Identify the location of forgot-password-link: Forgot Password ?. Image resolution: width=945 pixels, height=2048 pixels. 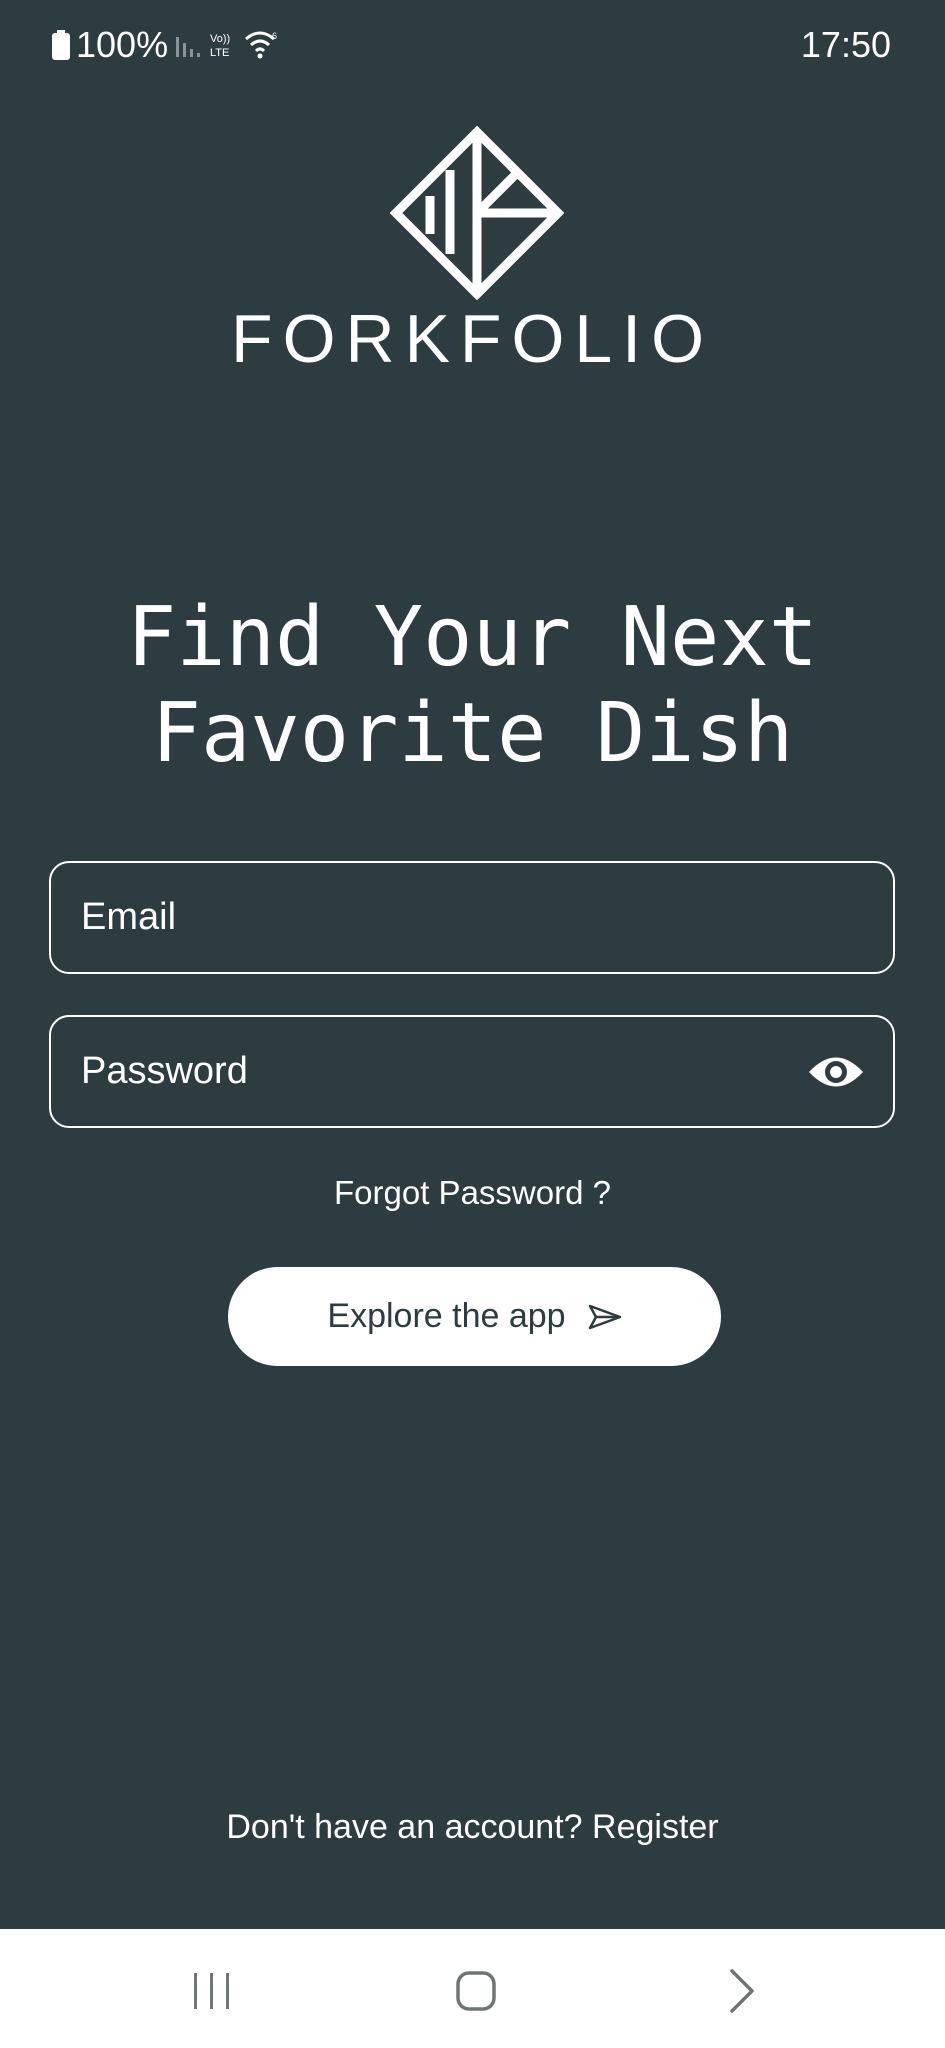
(472, 1193).